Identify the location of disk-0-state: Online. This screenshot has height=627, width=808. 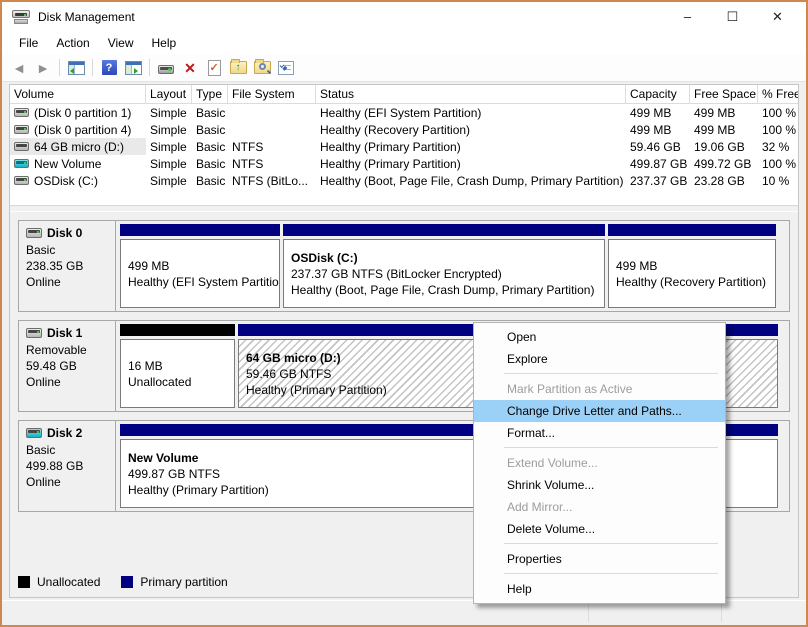
(43, 282).